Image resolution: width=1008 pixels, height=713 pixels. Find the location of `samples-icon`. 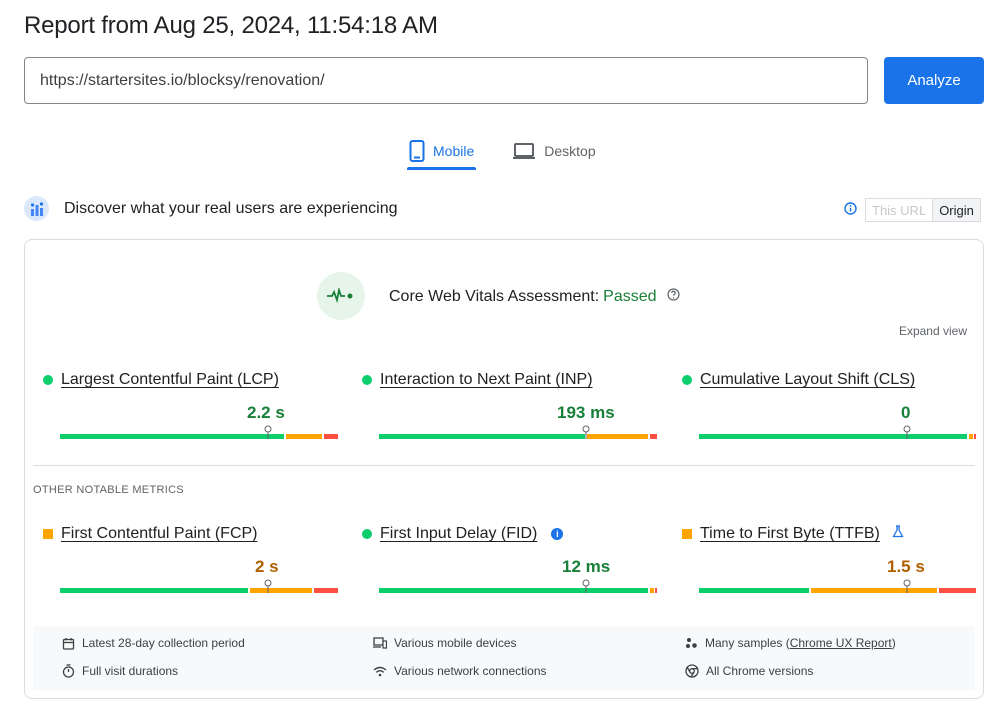

samples-icon is located at coordinates (691, 643).